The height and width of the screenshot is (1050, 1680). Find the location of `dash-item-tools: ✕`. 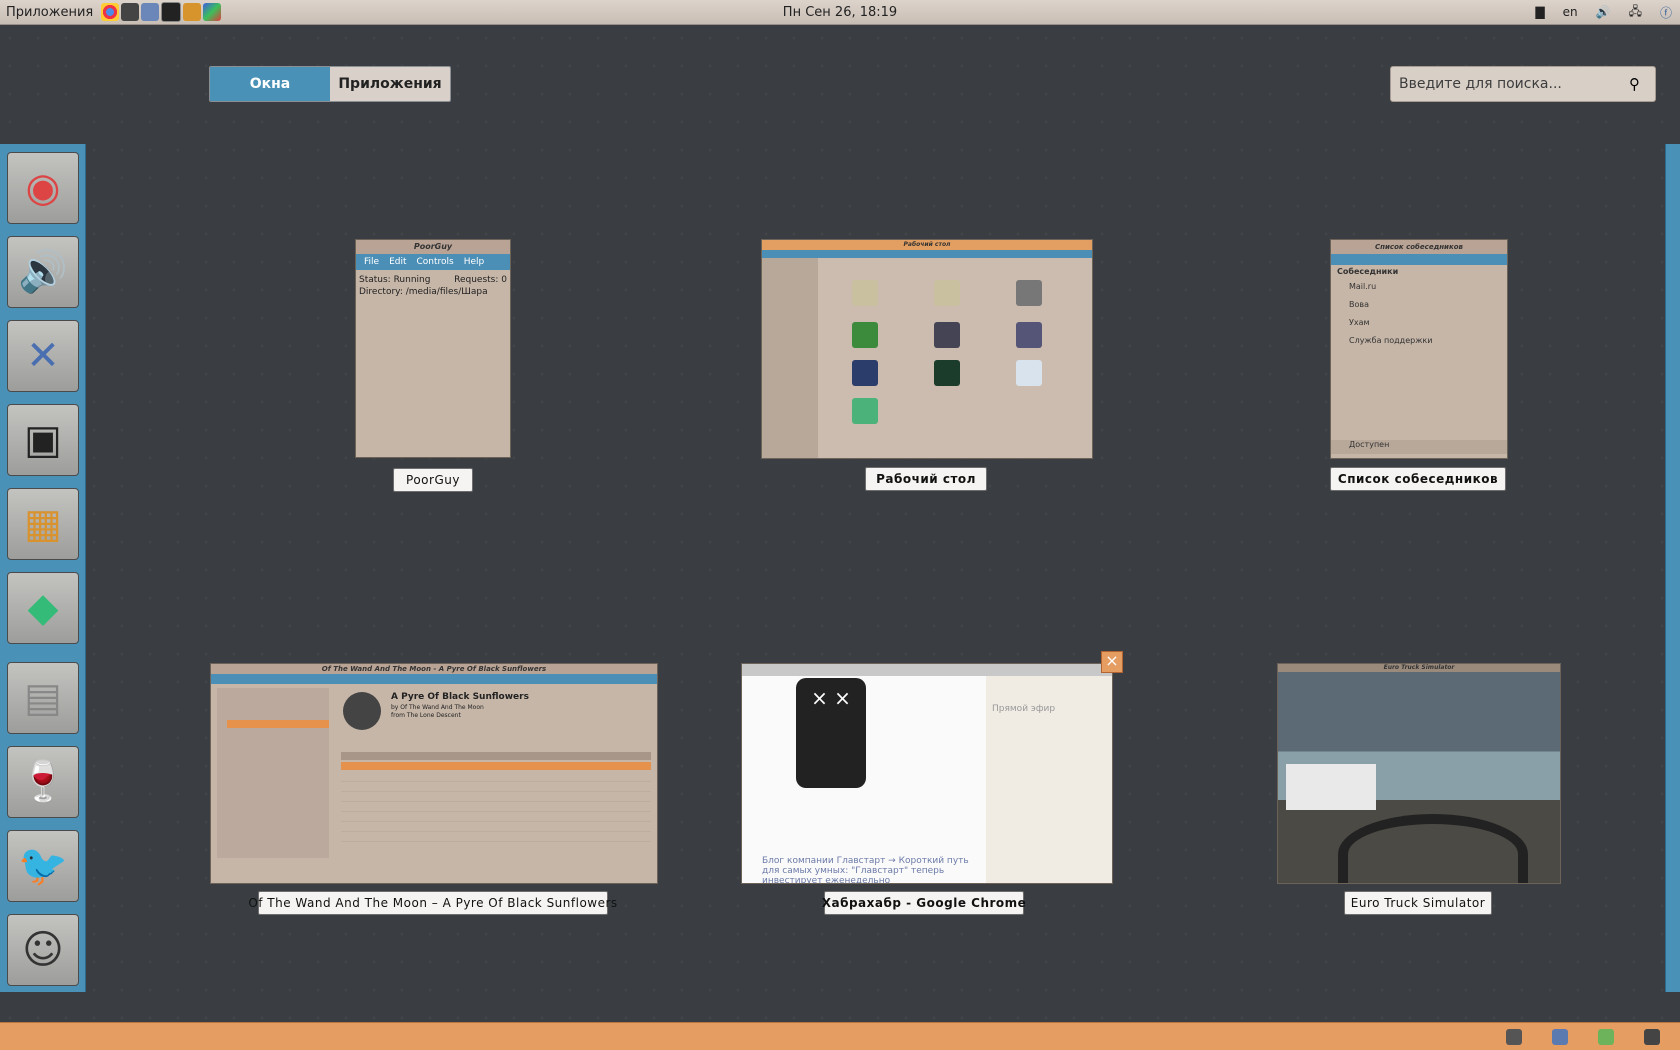

dash-item-tools: ✕ is located at coordinates (43, 356).